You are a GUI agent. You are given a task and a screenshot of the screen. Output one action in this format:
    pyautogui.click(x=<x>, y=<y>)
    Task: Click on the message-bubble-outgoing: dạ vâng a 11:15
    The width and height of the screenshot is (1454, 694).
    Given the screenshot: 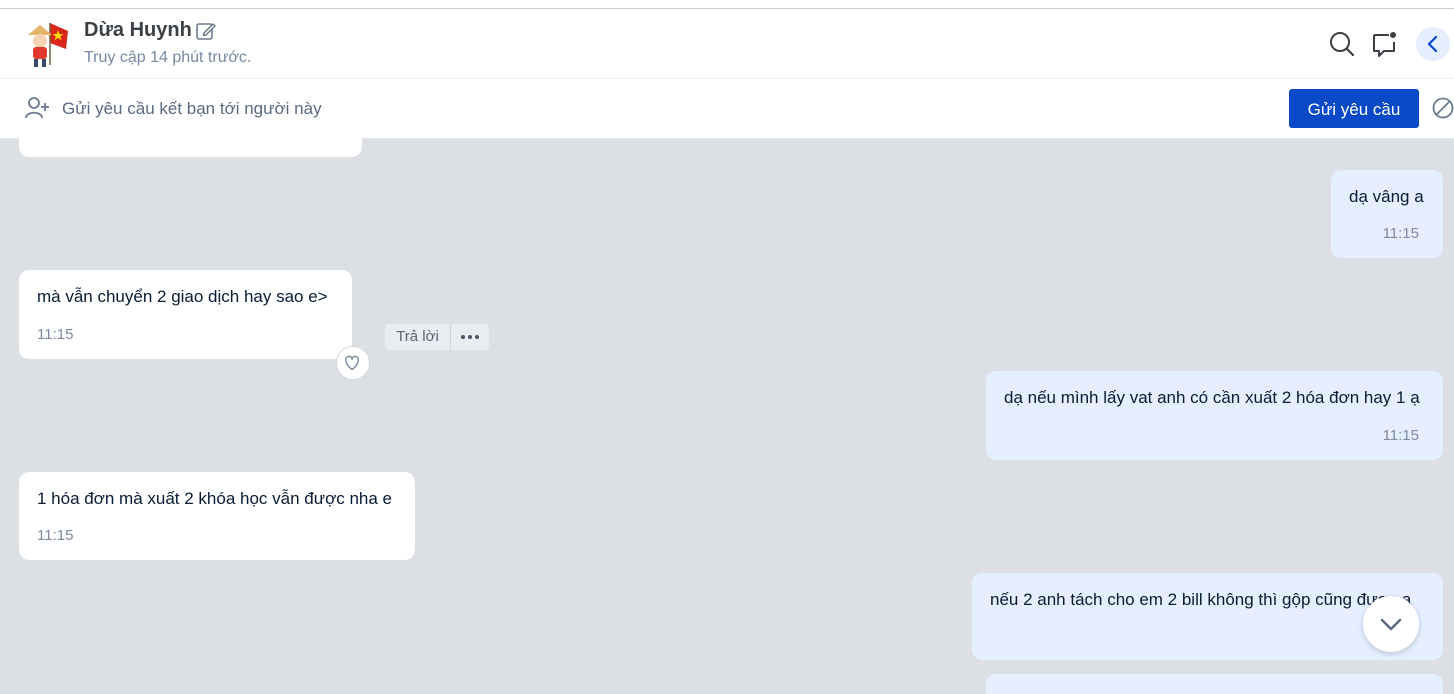 What is the action you would take?
    pyautogui.click(x=1387, y=214)
    